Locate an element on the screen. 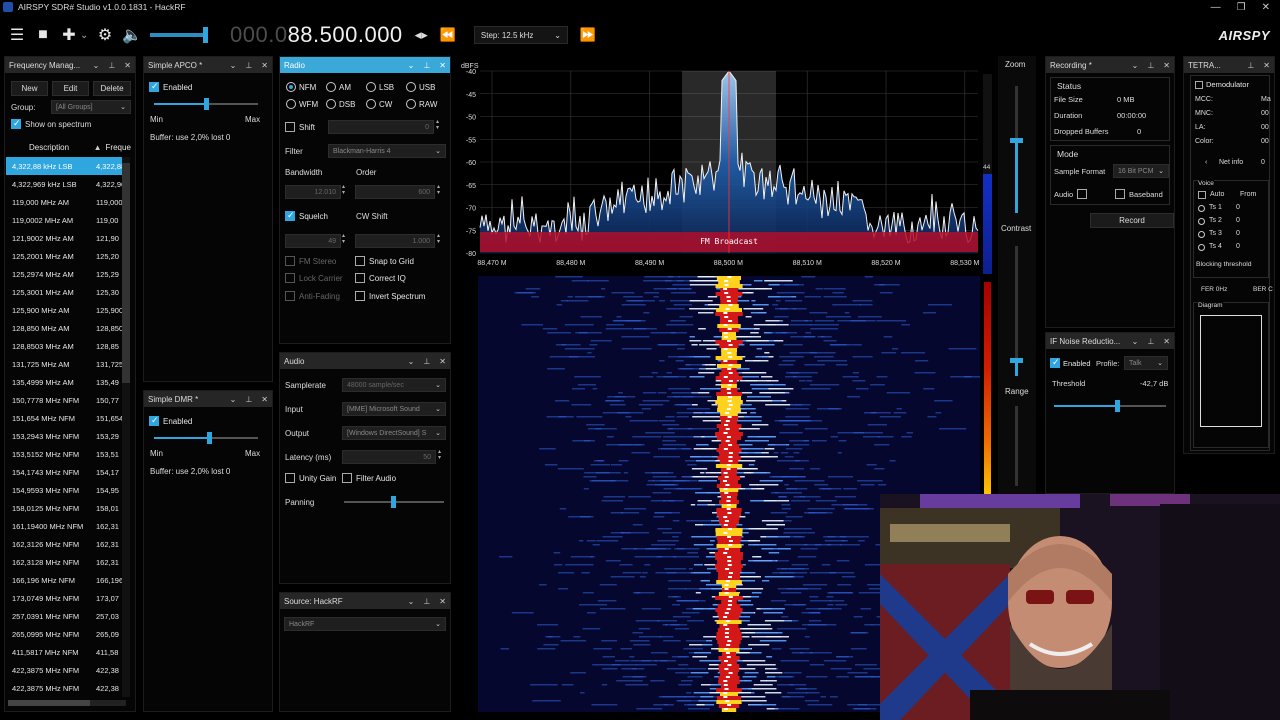 This screenshot has height=720, width=1280. filter-audio-checkbox is located at coordinates (347, 478).